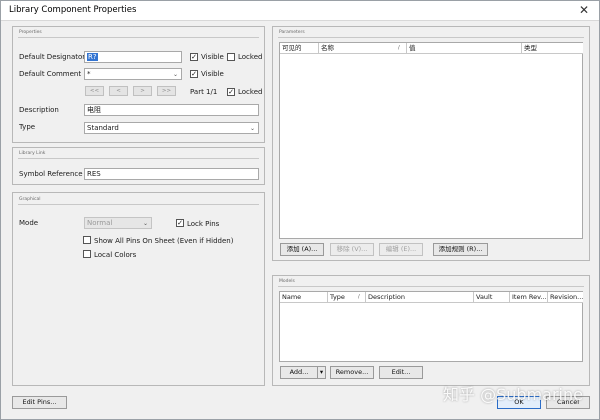 The image size is (600, 420). What do you see at coordinates (431, 286) in the screenshot?
I see `models-divider` at bounding box center [431, 286].